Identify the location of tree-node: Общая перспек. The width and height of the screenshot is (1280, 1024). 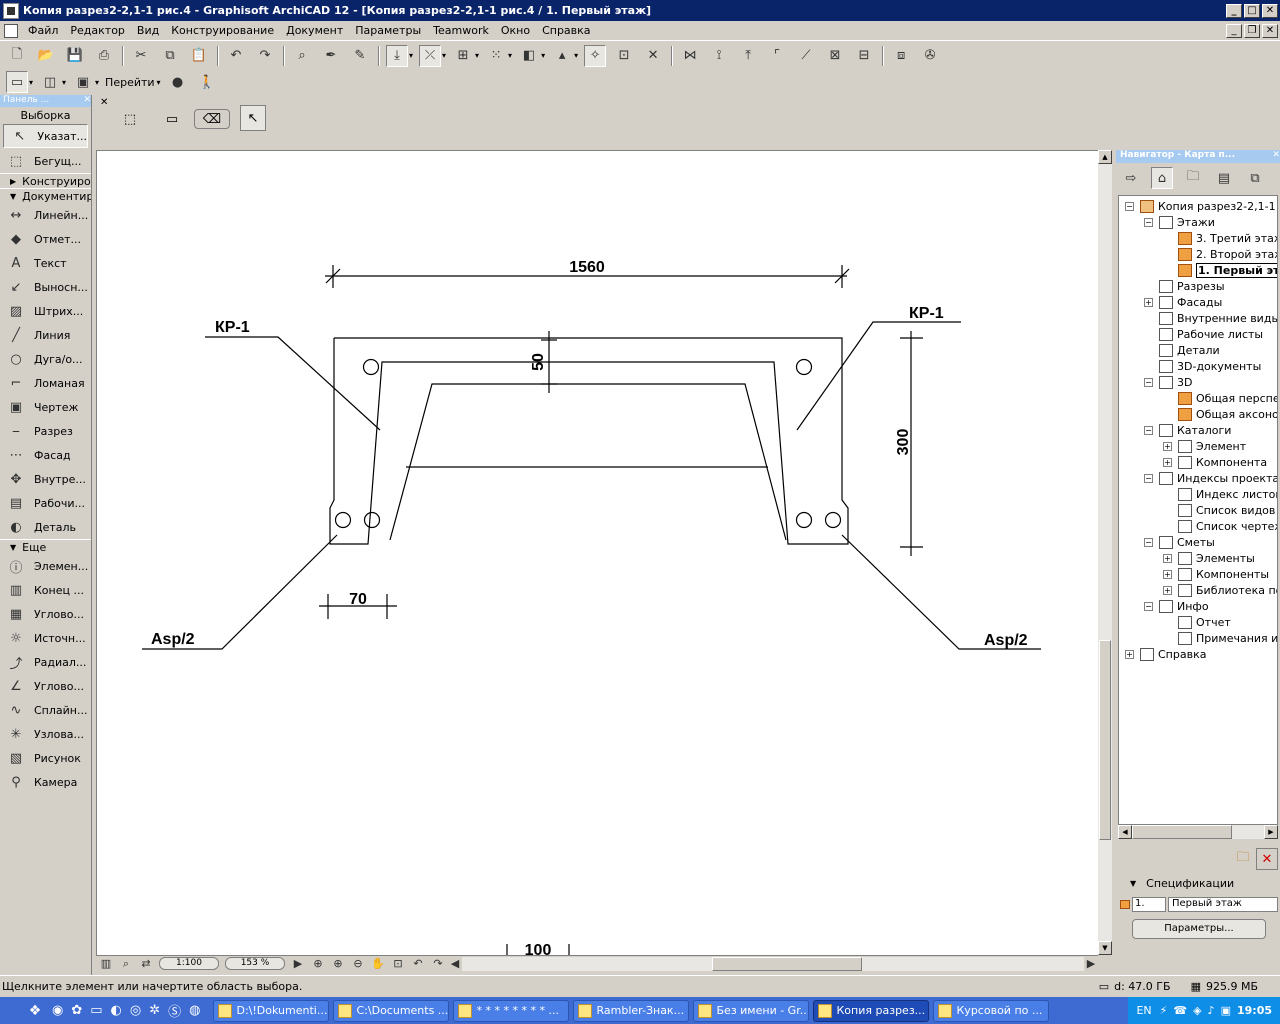
(1220, 398).